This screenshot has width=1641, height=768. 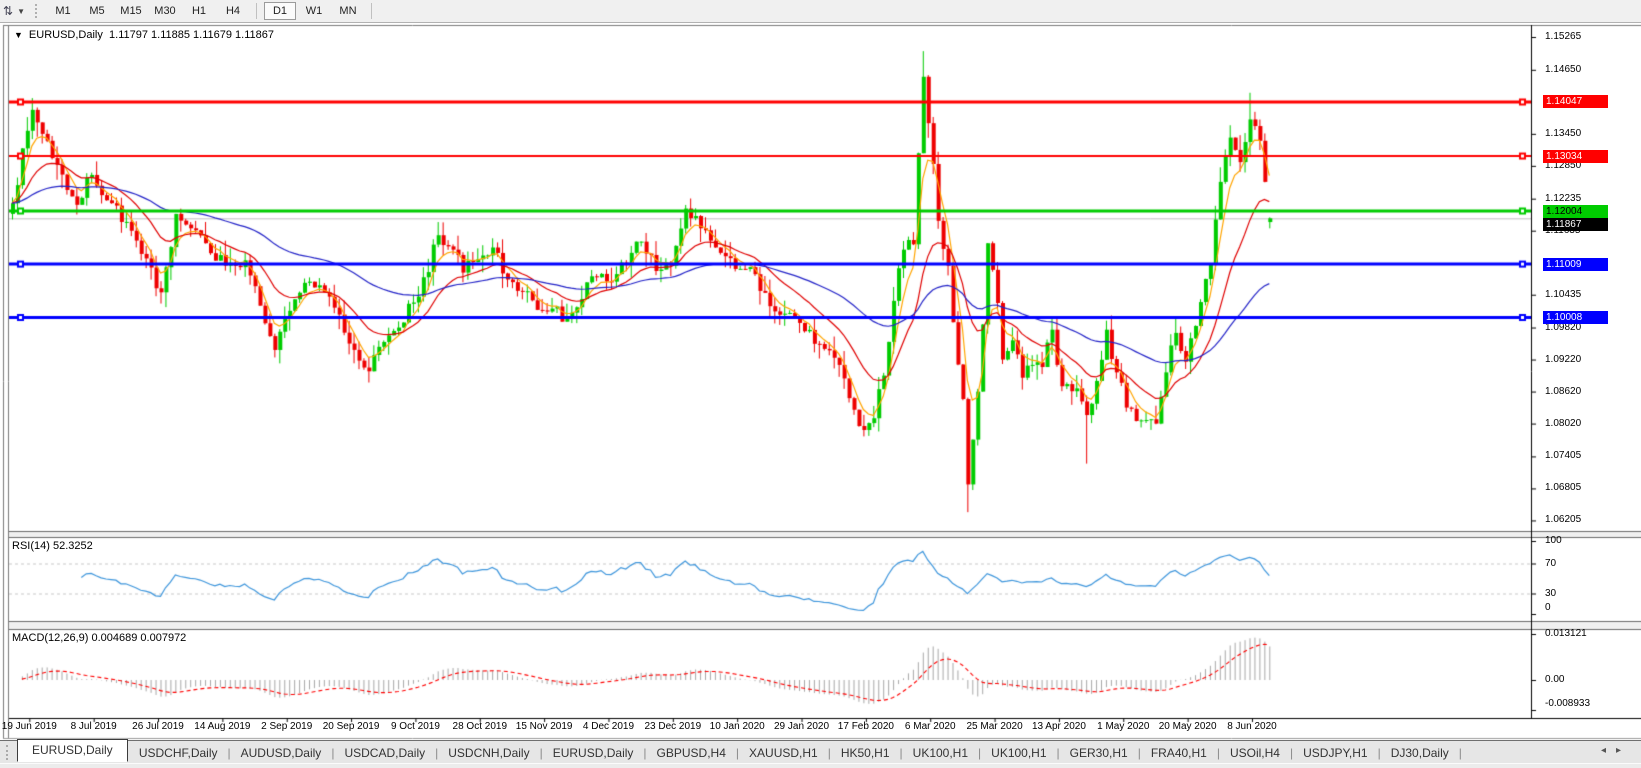 What do you see at coordinates (488, 753) in the screenshot?
I see `chart-tab-usdcnh-daily: USDCNH,Daily` at bounding box center [488, 753].